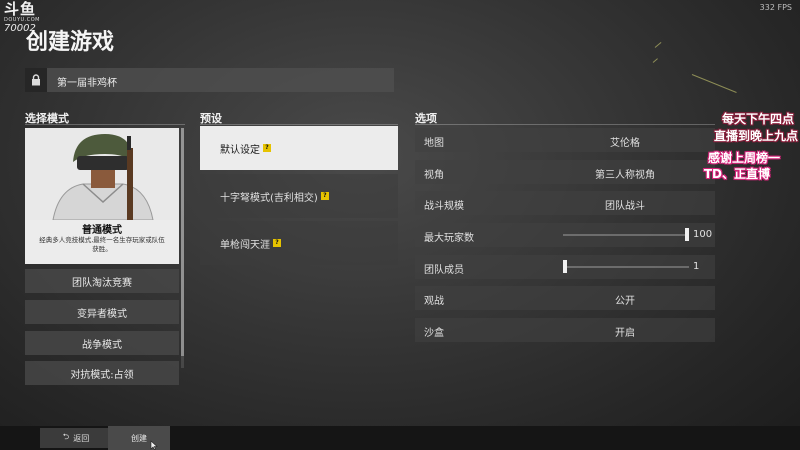  I want to click on option-value: 团队战斗, so click(625, 206).